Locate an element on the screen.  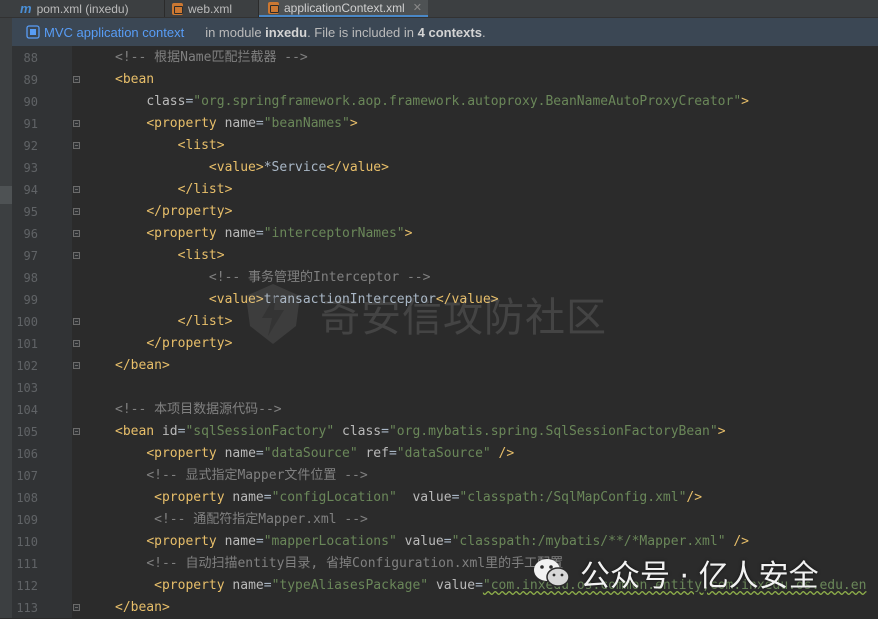
line-number: 104 is located at coordinates (27, 410).